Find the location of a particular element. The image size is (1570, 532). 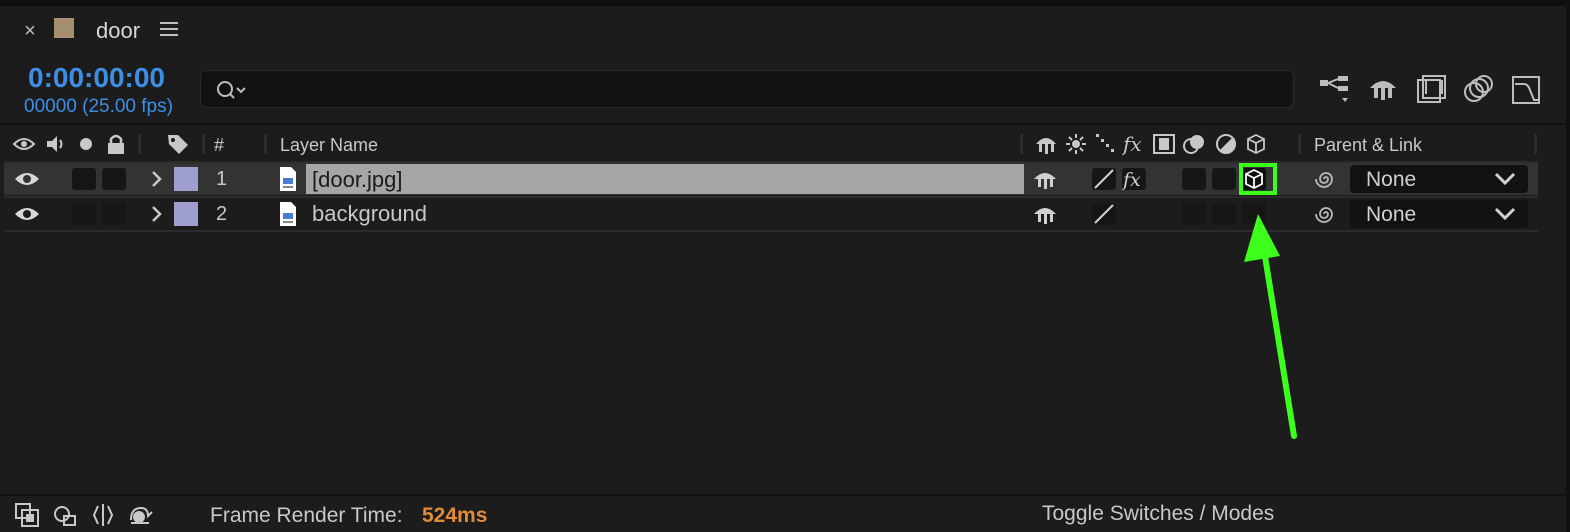

adjustment-layer-icon is located at coordinates (1226, 144).